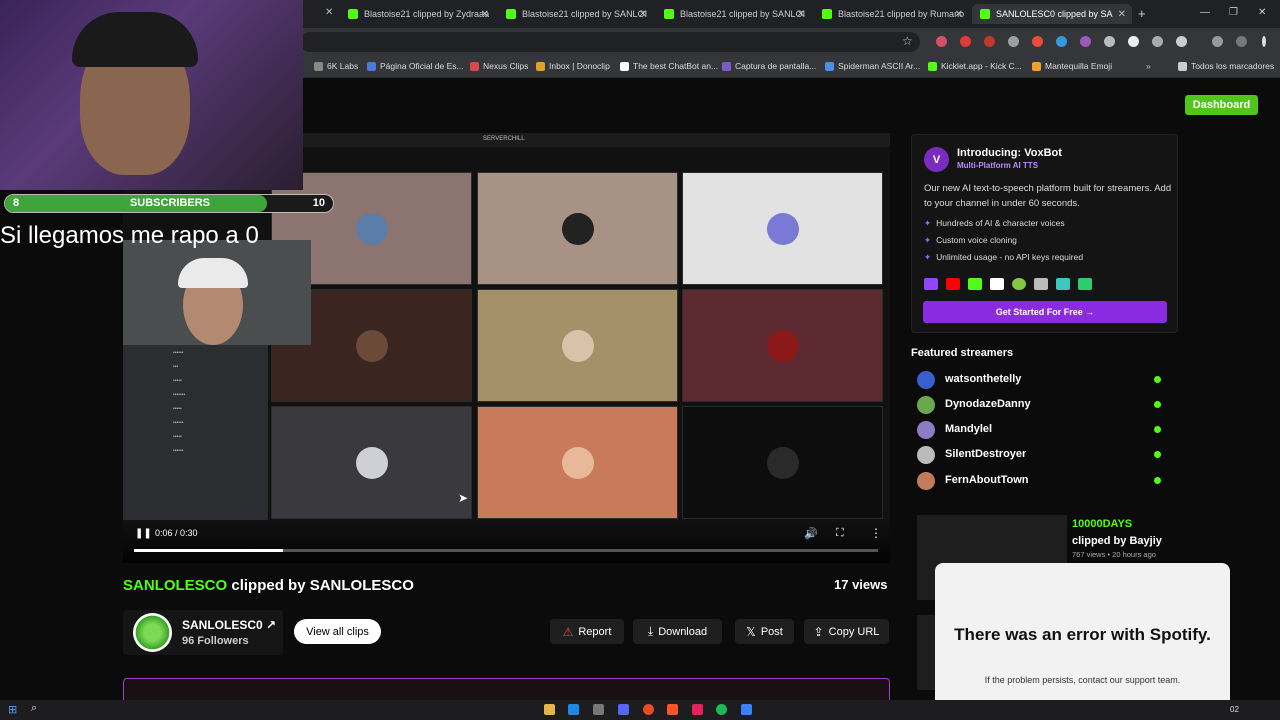 The height and width of the screenshot is (720, 1280). Describe the element at coordinates (989, 41) in the screenshot. I see `adblock-icon` at that location.